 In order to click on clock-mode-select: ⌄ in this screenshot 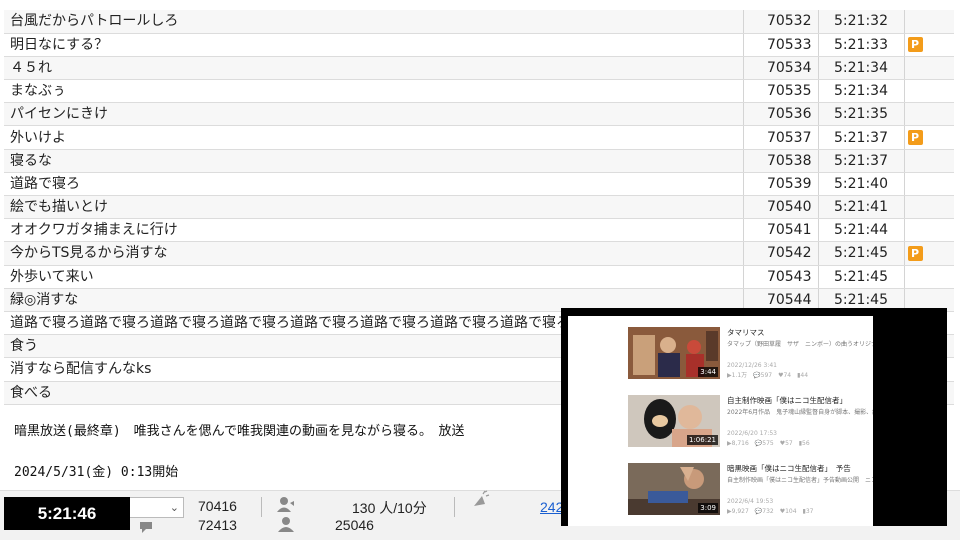, I will do `click(157, 507)`.